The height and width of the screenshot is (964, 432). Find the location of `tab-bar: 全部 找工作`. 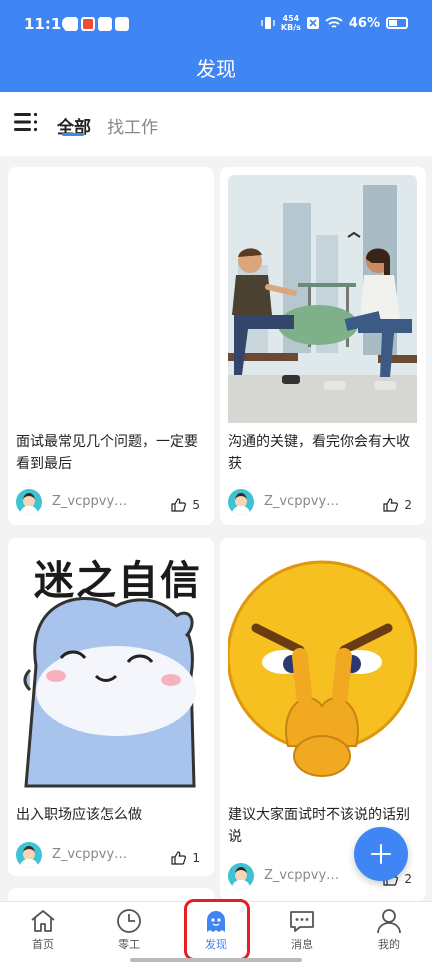

tab-bar: 全部 找工作 is located at coordinates (216, 124).